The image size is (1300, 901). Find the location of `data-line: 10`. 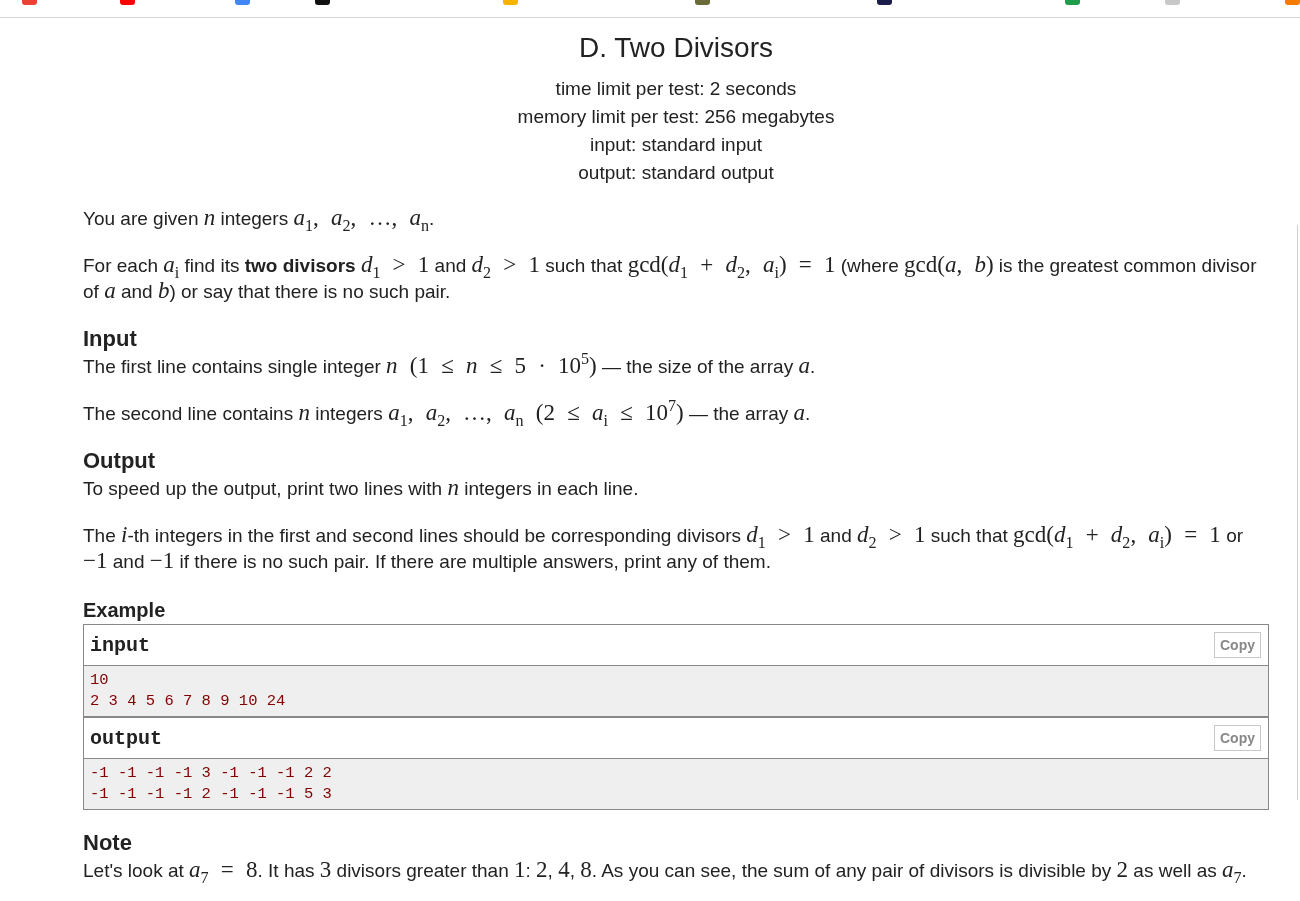

data-line: 10 is located at coordinates (99, 680).